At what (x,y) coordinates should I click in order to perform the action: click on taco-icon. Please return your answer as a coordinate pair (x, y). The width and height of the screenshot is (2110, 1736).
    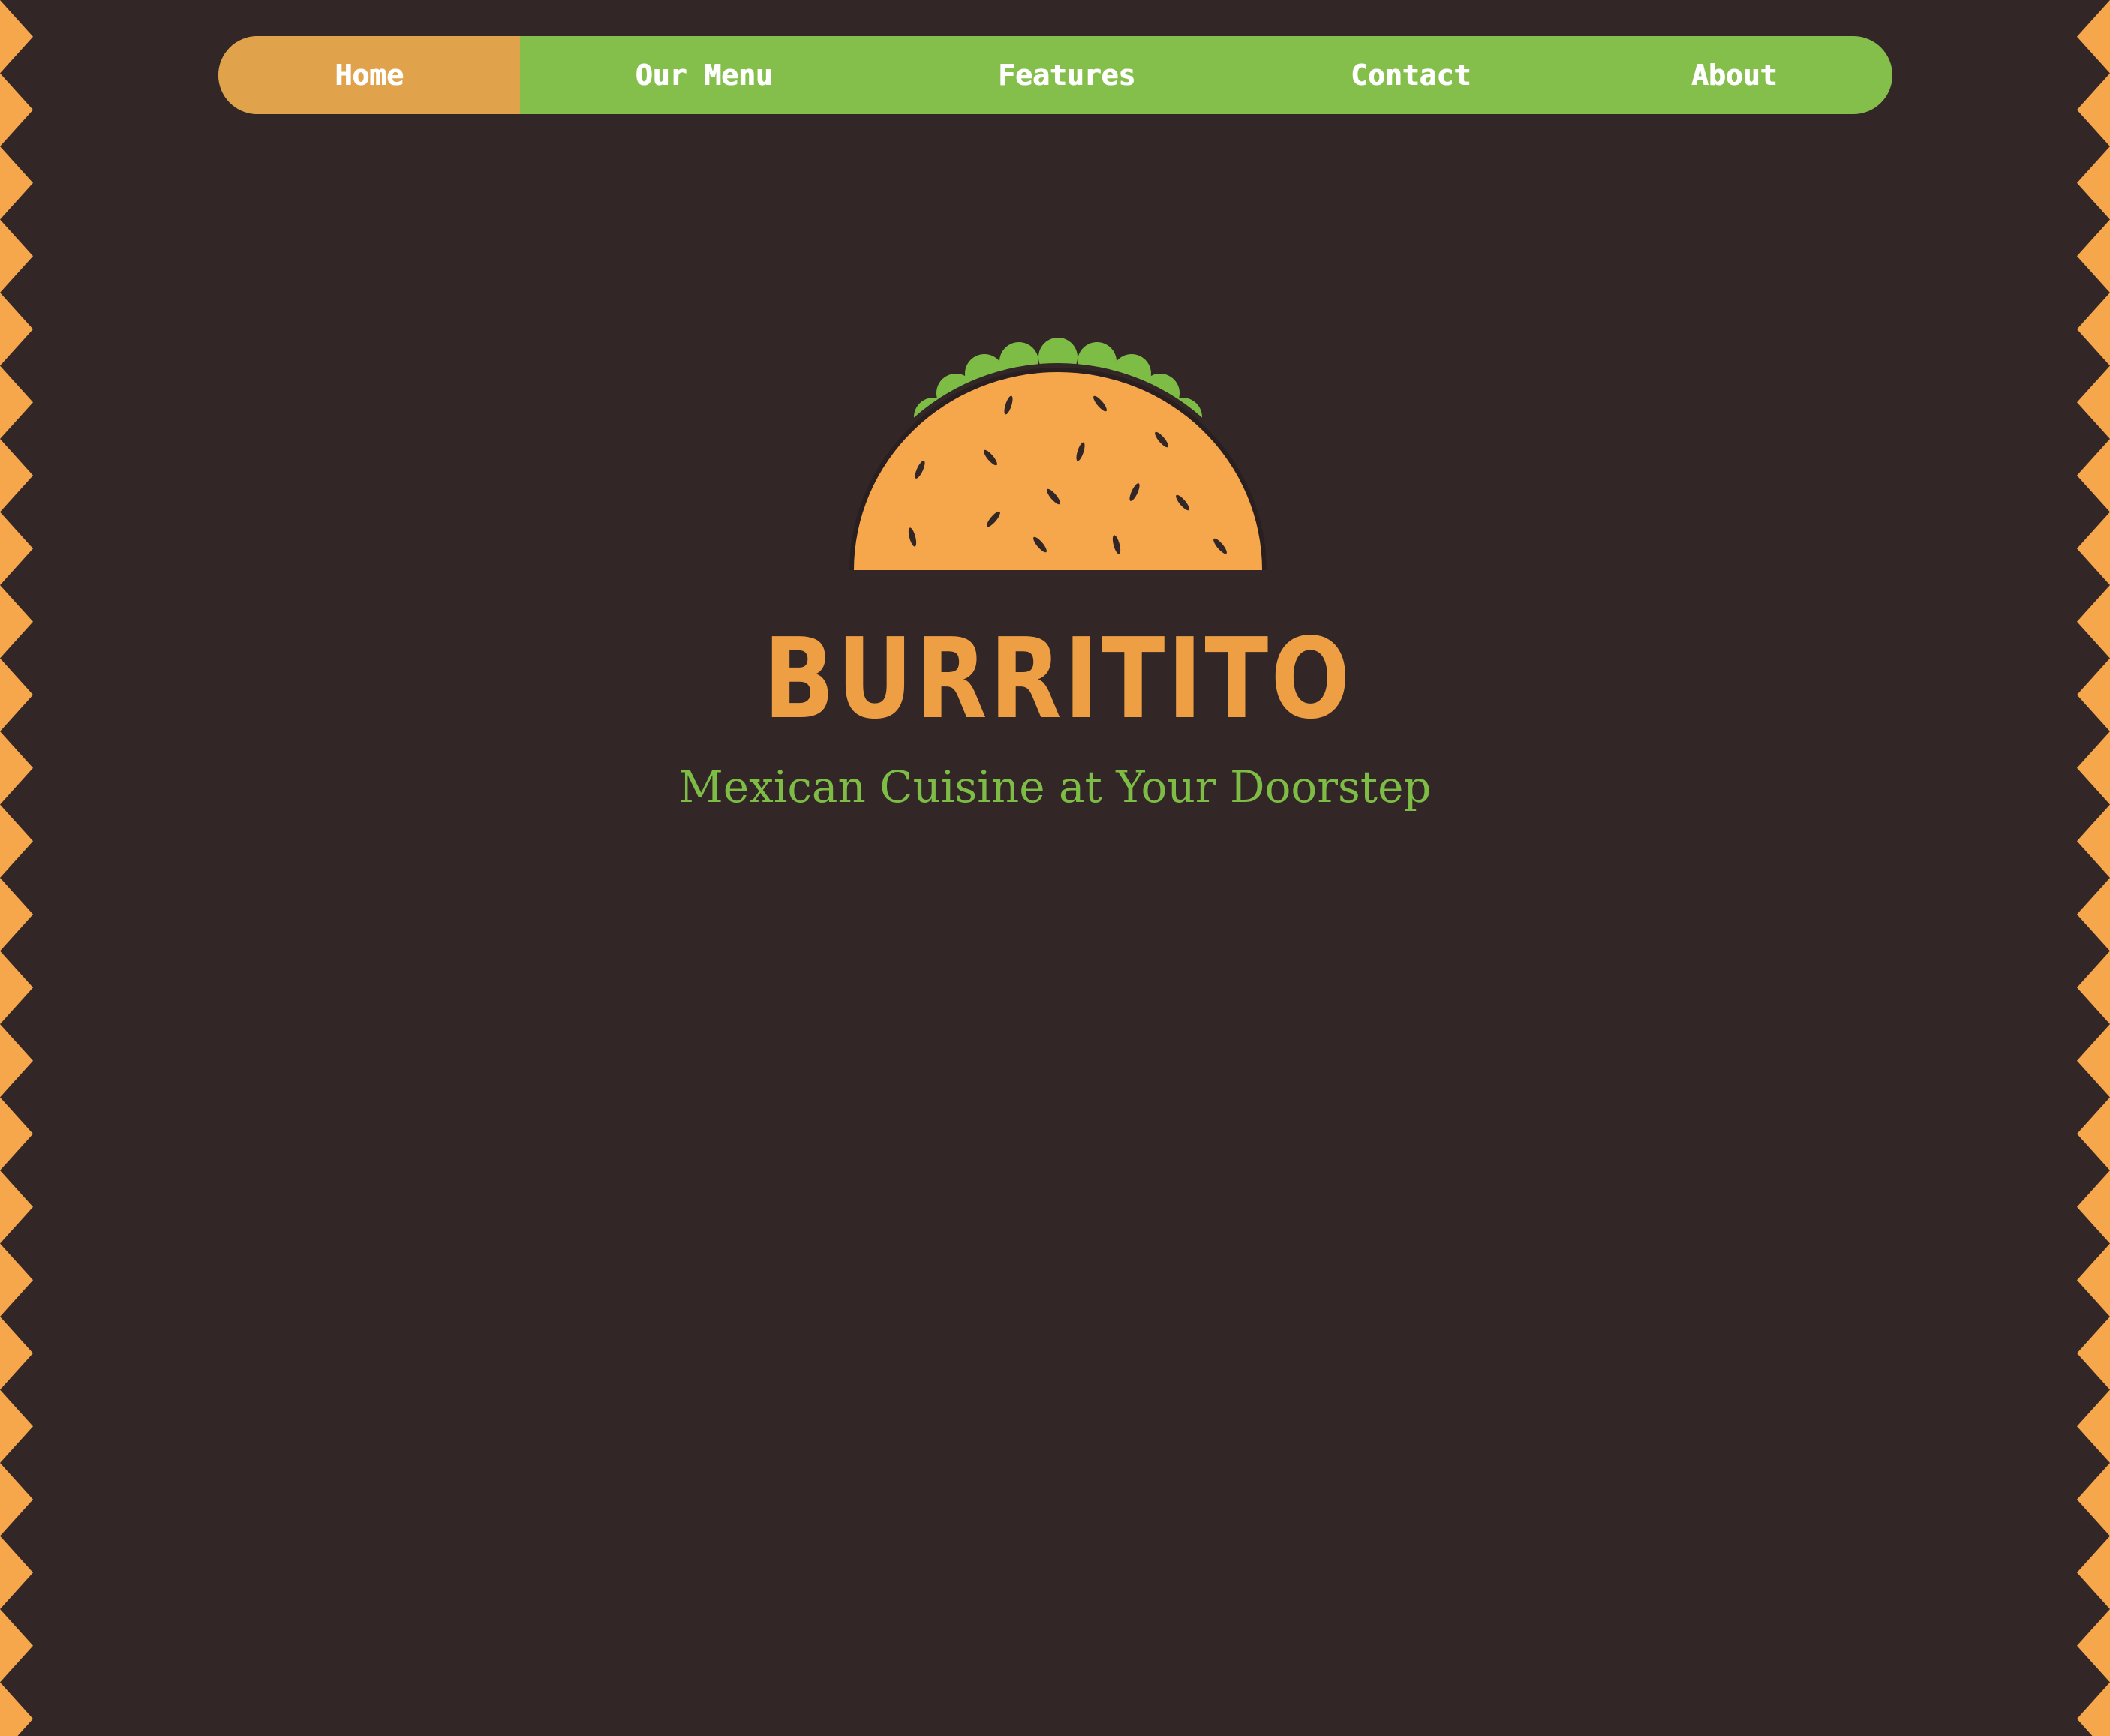
    Looking at the image, I should click on (1058, 454).